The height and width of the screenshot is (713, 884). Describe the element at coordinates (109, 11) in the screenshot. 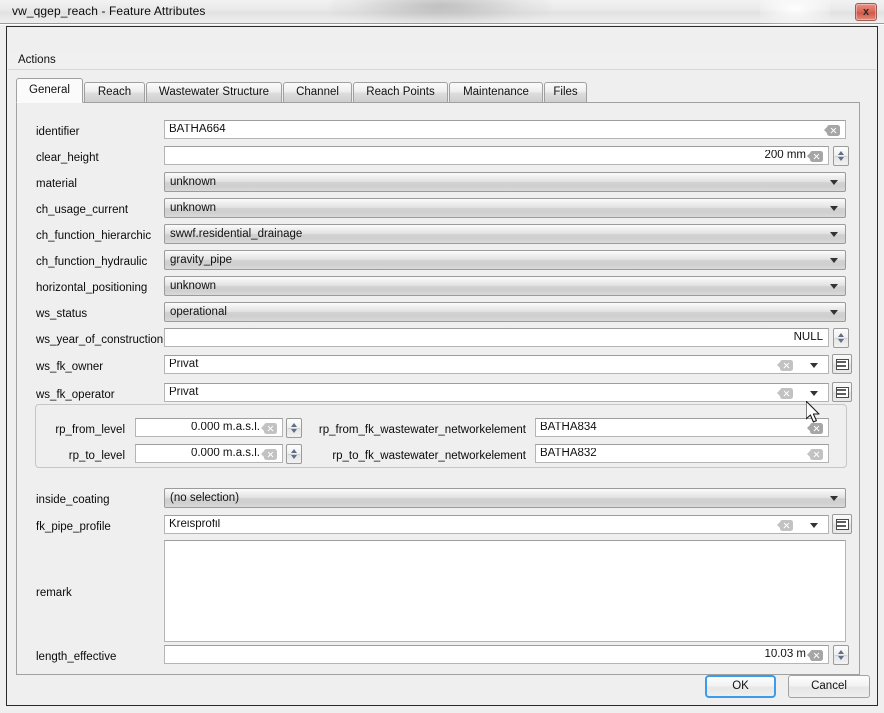

I see `window-title: vw_qgep_reach - Feature Attributes` at that location.